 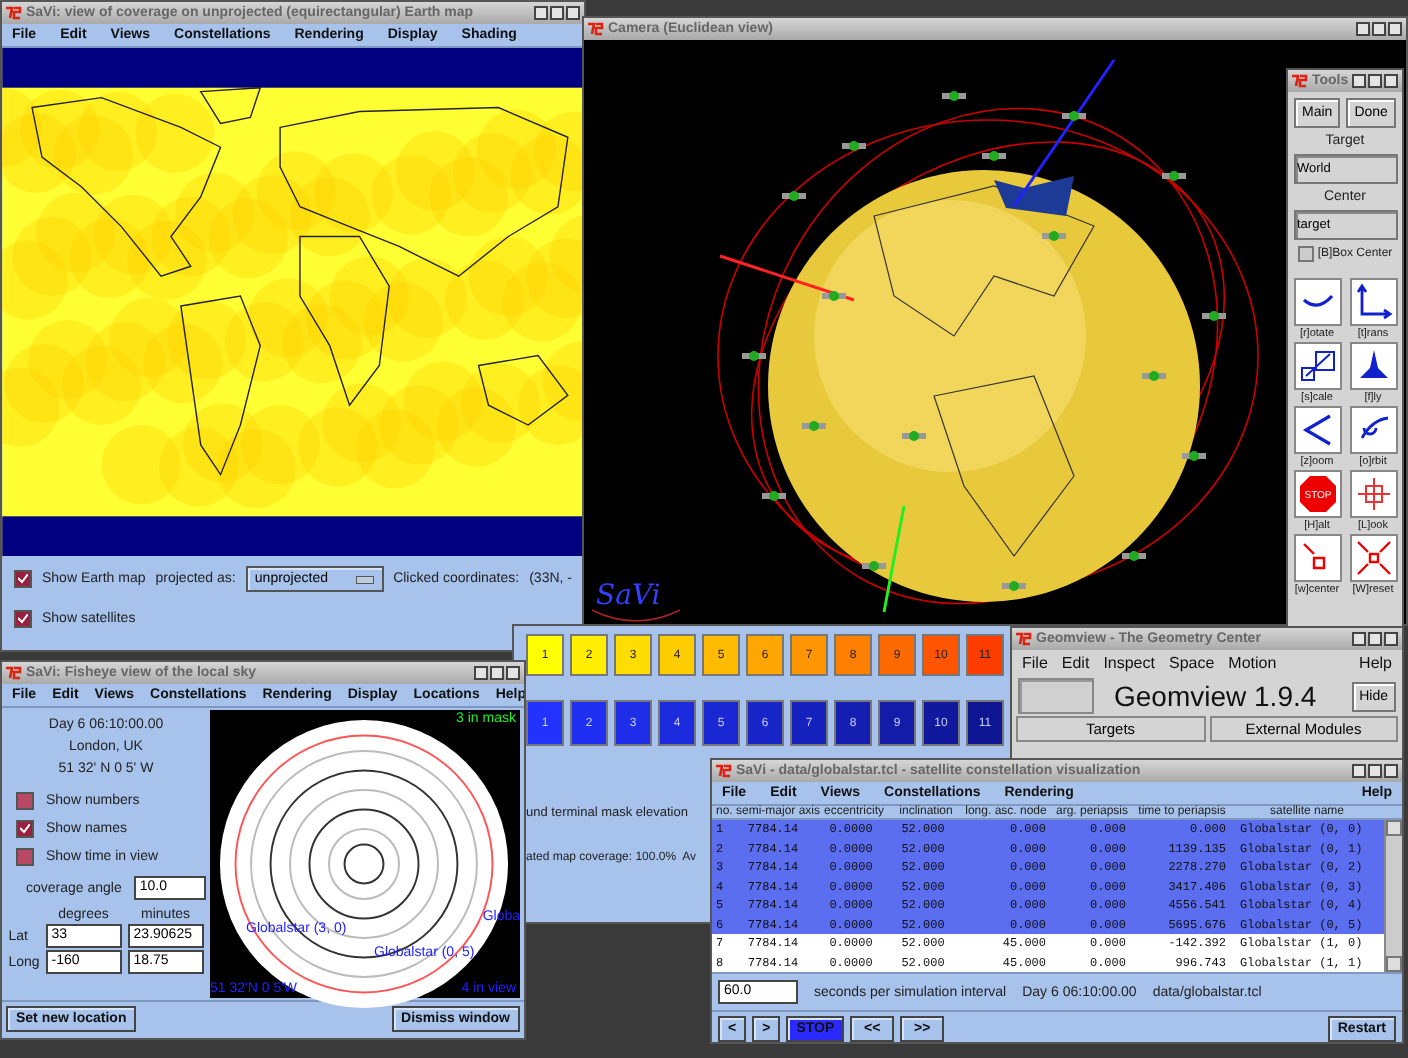 What do you see at coordinates (1373, 558) in the screenshot?
I see `reset-tool-icon` at bounding box center [1373, 558].